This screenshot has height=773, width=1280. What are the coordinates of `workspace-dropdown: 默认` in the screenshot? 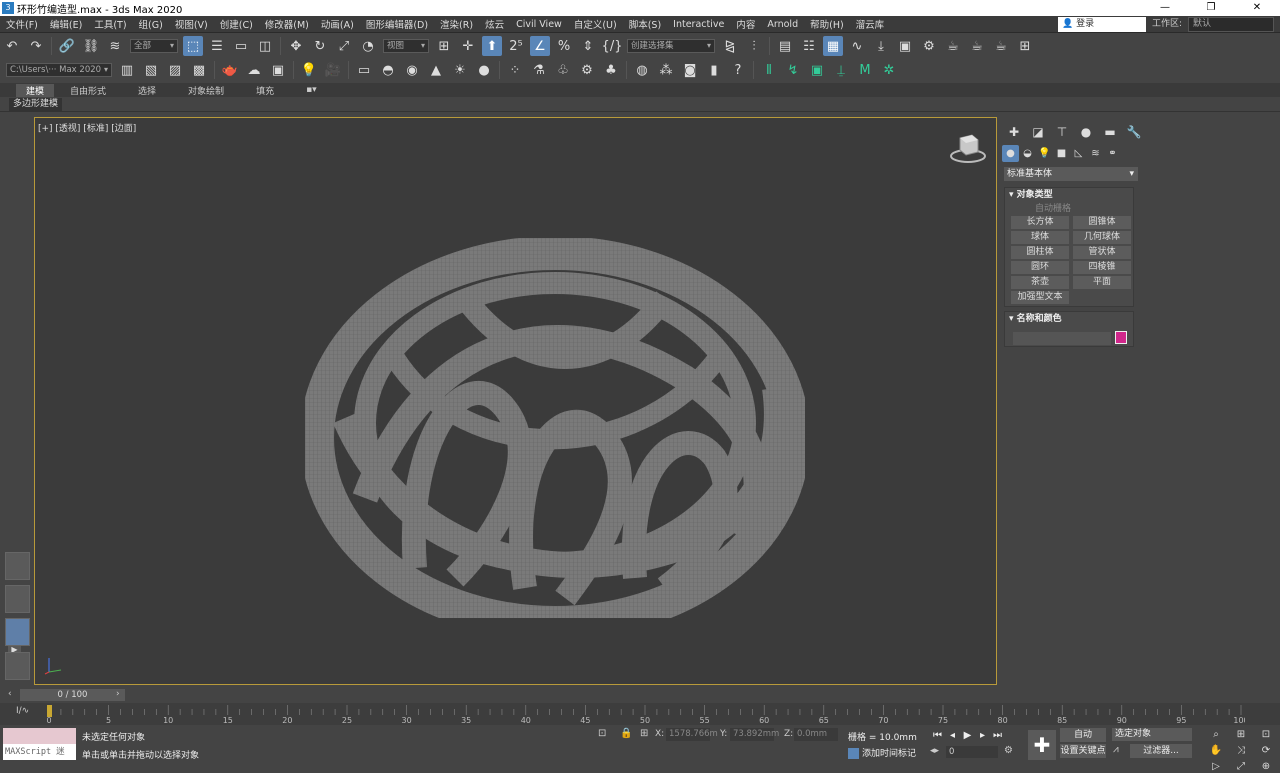 It's located at (1231, 24).